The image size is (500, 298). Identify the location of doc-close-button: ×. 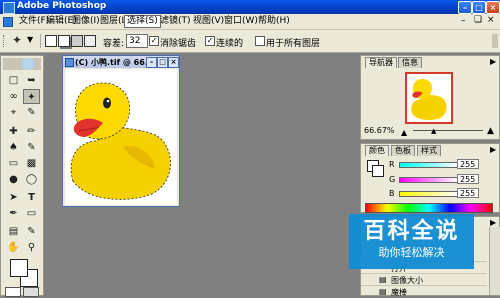
(173, 62).